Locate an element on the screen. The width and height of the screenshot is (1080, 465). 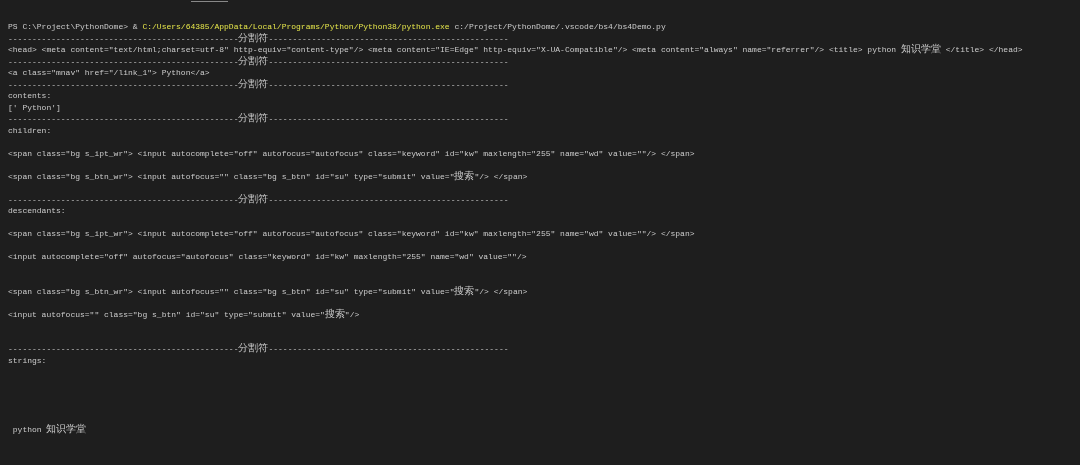
output-line: contents: is located at coordinates (30, 96).